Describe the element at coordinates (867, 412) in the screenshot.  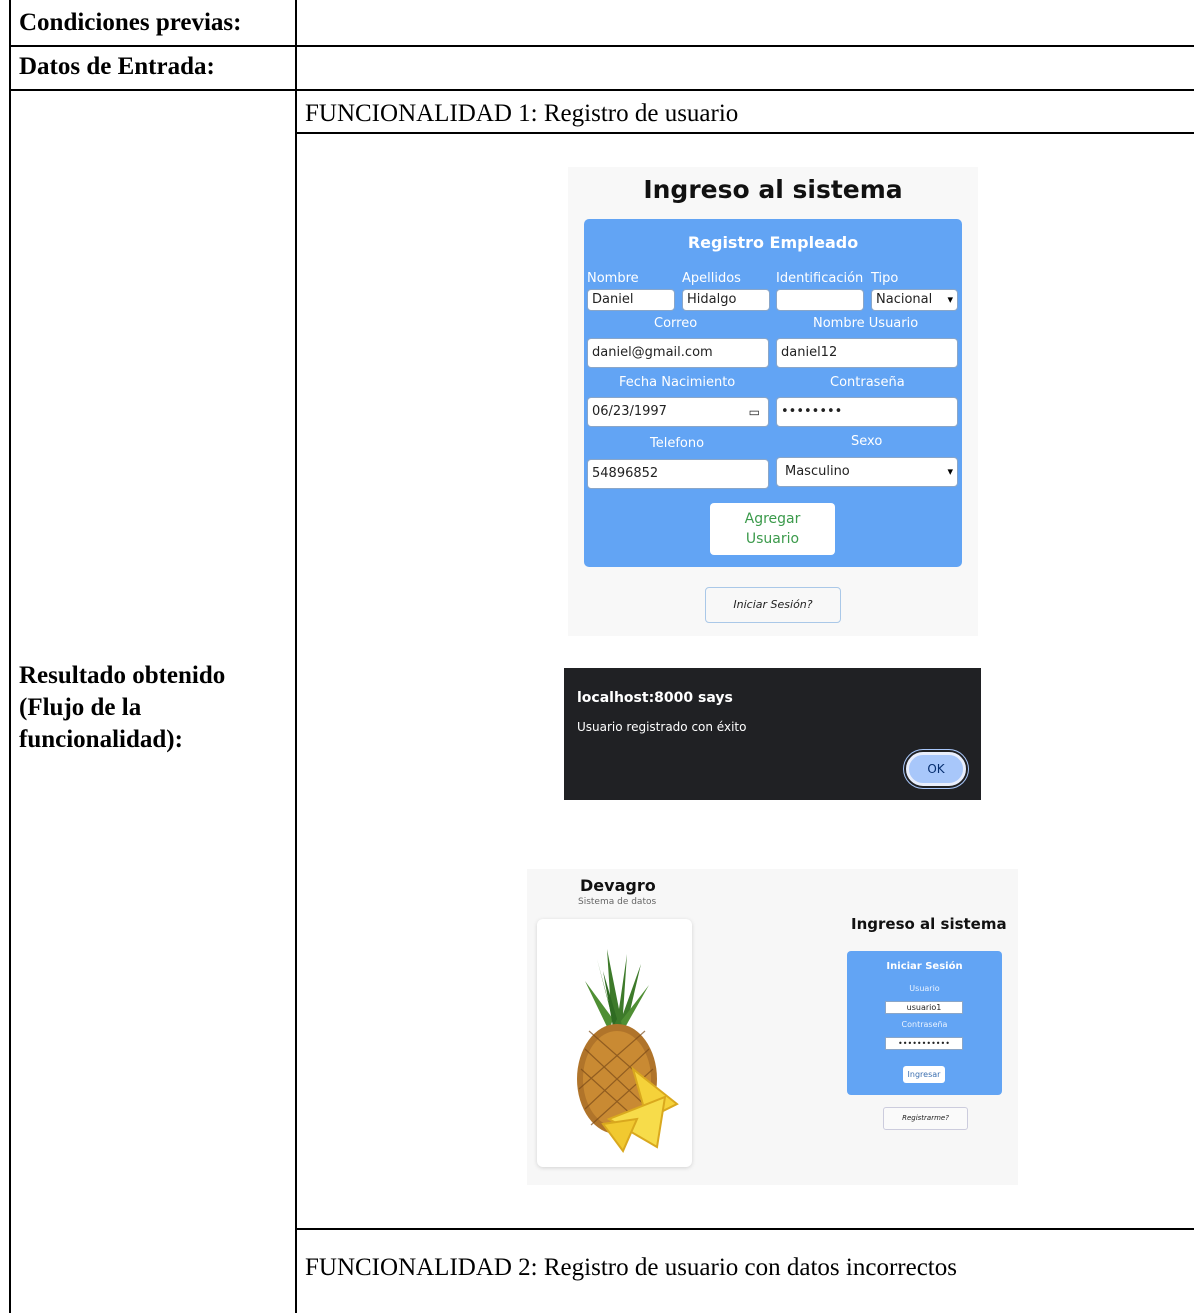
I see `contrasena-input: ••••••••` at that location.